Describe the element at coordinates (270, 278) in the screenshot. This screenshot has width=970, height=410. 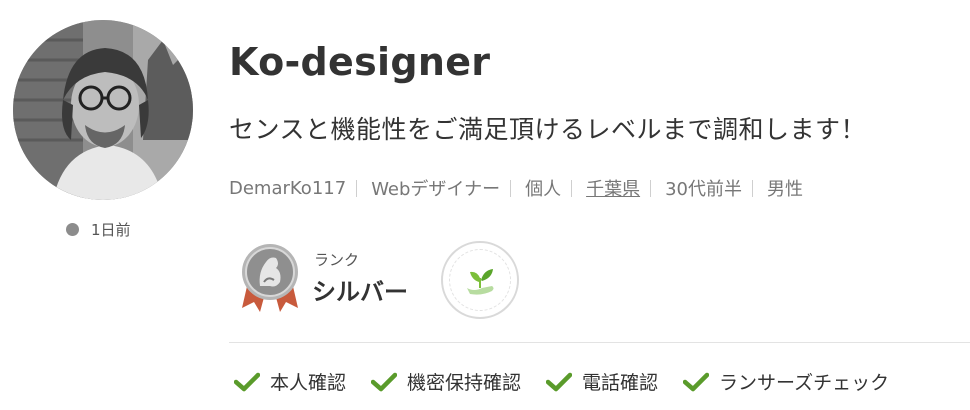
I see `silver-medal-icon` at that location.